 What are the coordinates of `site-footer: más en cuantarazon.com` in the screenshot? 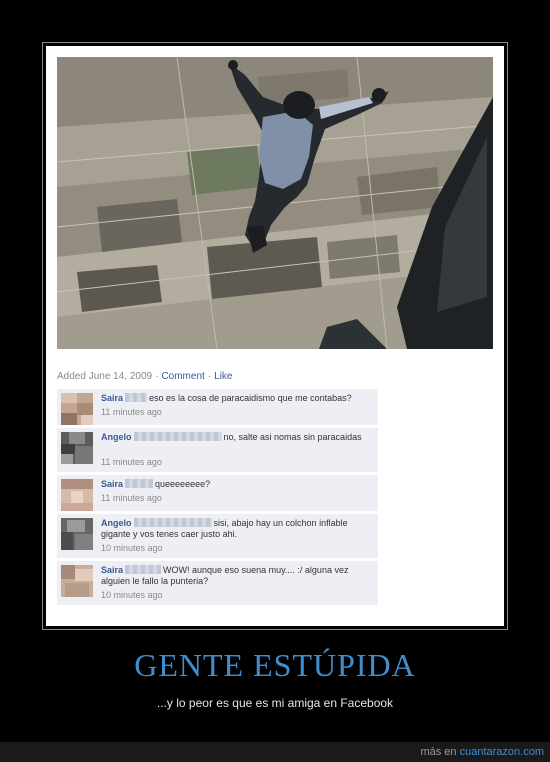 It's located at (275, 752).